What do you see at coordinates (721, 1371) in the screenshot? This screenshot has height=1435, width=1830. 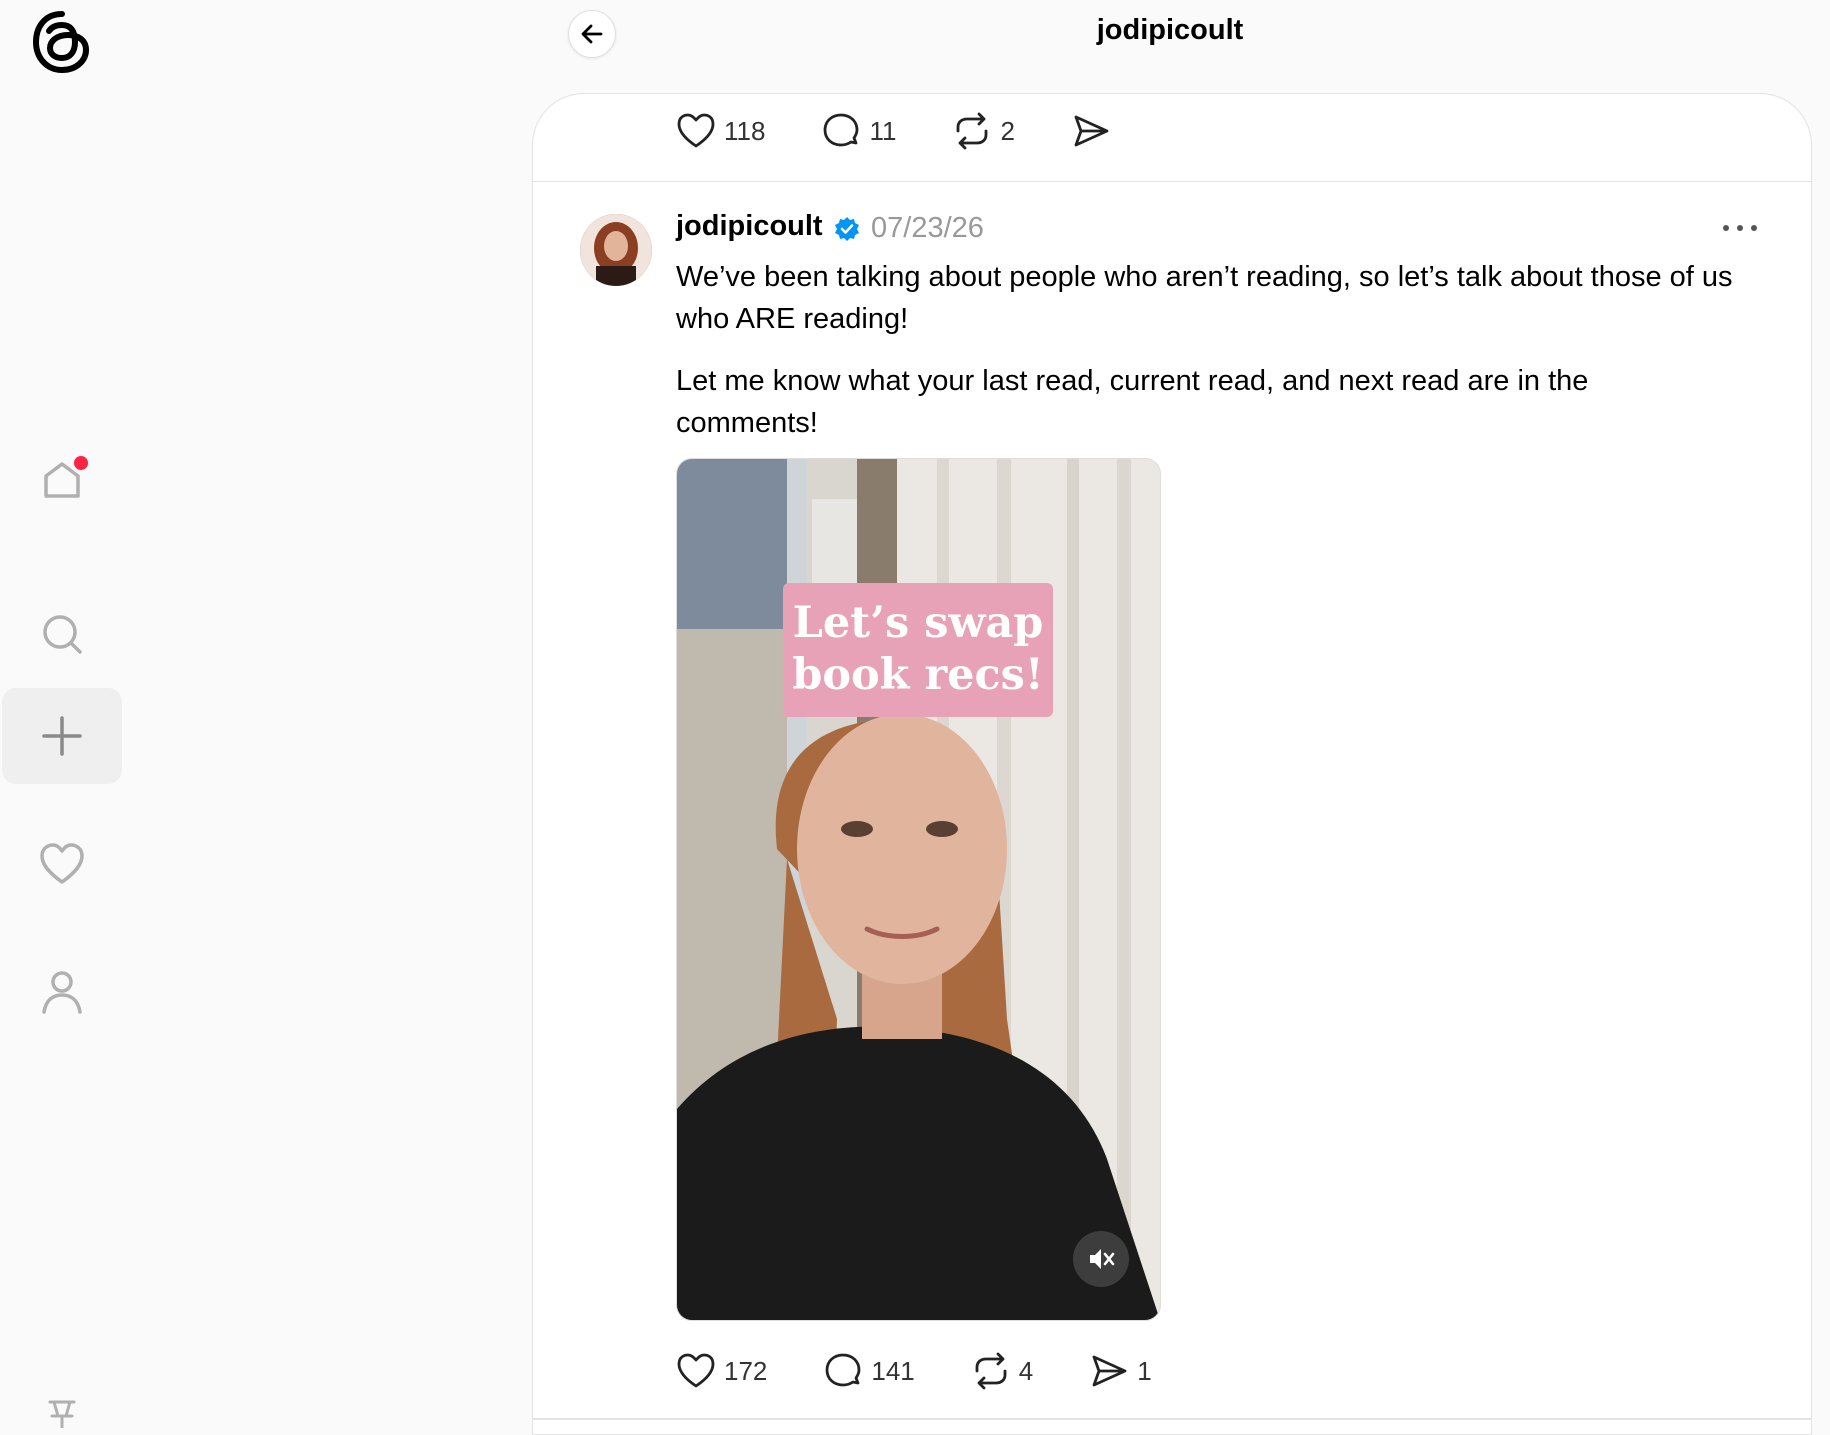 I see `like-button: 172` at bounding box center [721, 1371].